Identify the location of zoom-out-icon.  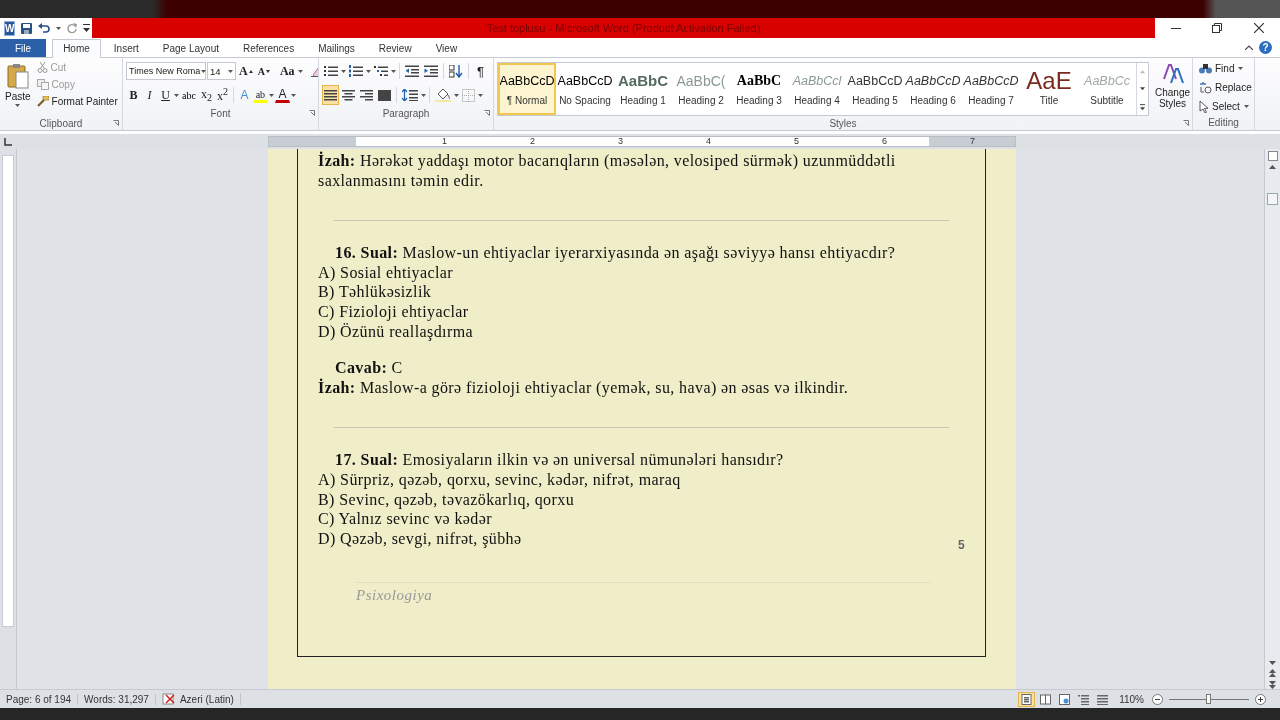
(1157, 699).